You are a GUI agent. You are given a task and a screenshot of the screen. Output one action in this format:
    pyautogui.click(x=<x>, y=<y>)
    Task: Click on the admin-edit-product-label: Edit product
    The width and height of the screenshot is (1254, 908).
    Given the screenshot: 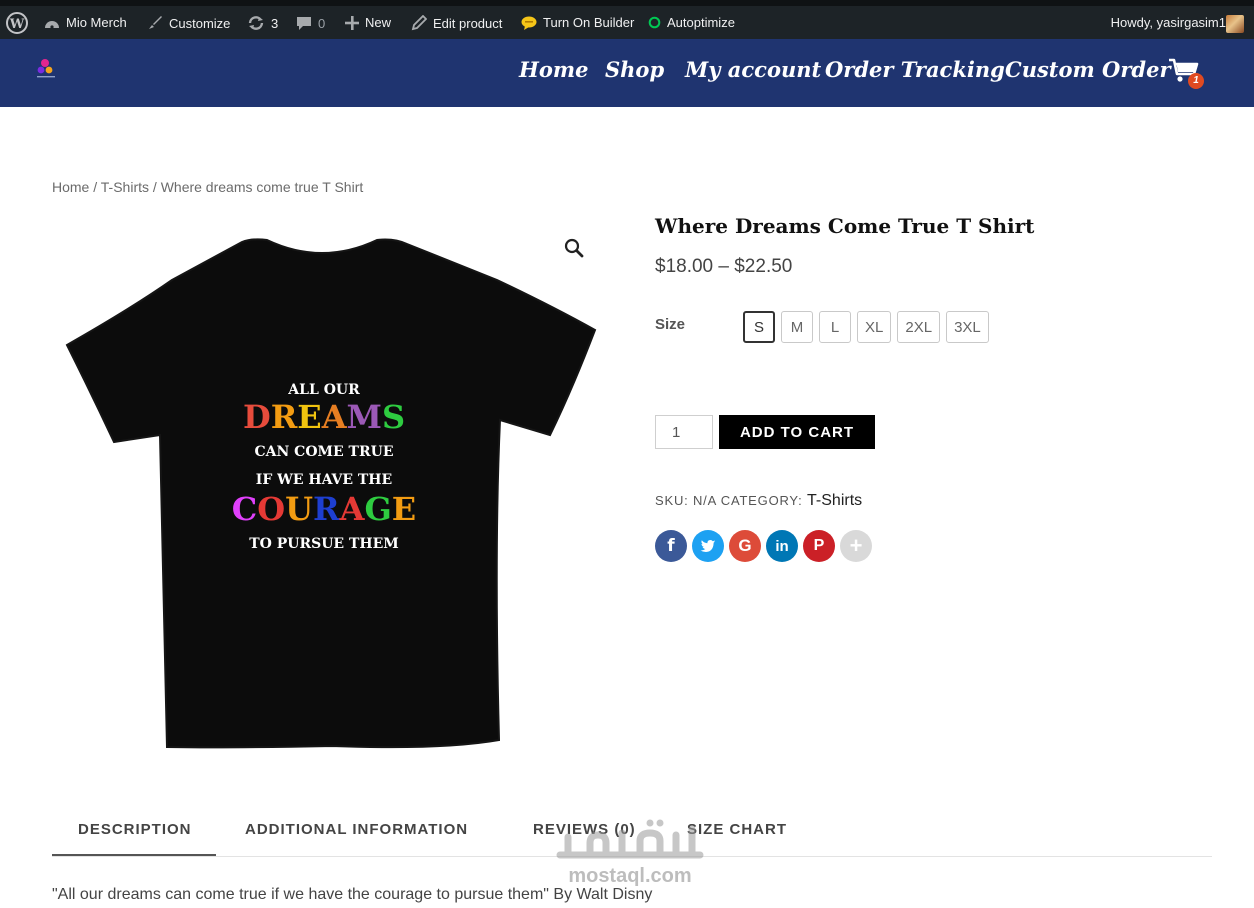 What is the action you would take?
    pyautogui.click(x=468, y=23)
    